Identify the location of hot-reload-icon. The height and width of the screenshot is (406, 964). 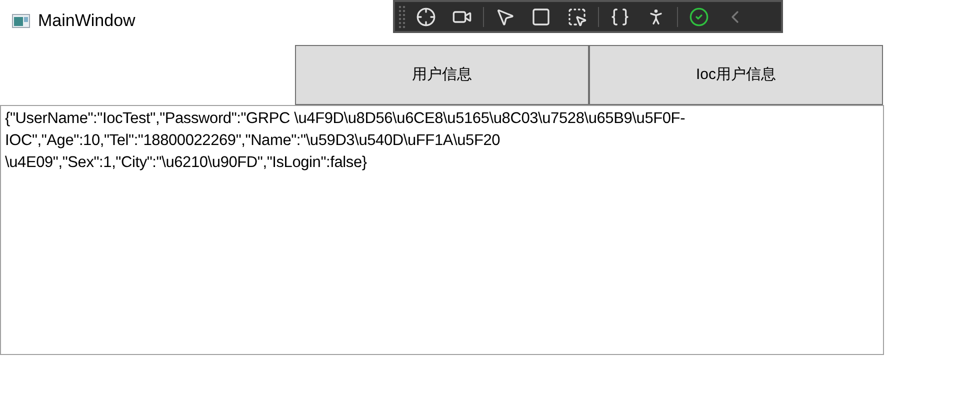
(620, 16).